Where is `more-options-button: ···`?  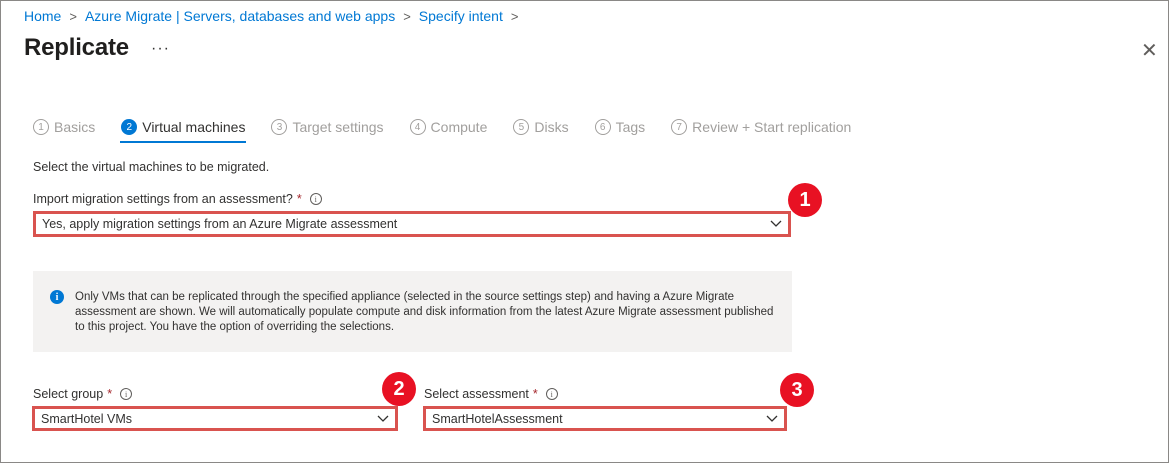
more-options-button: ··· is located at coordinates (160, 49).